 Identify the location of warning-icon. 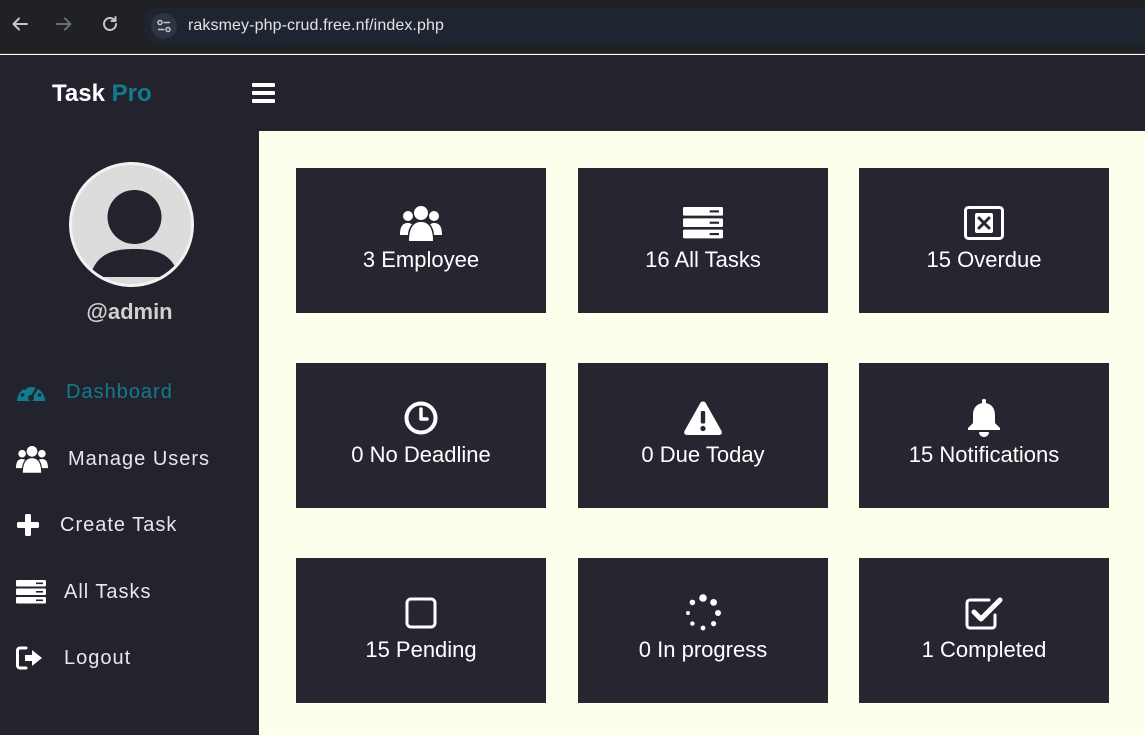
(703, 418).